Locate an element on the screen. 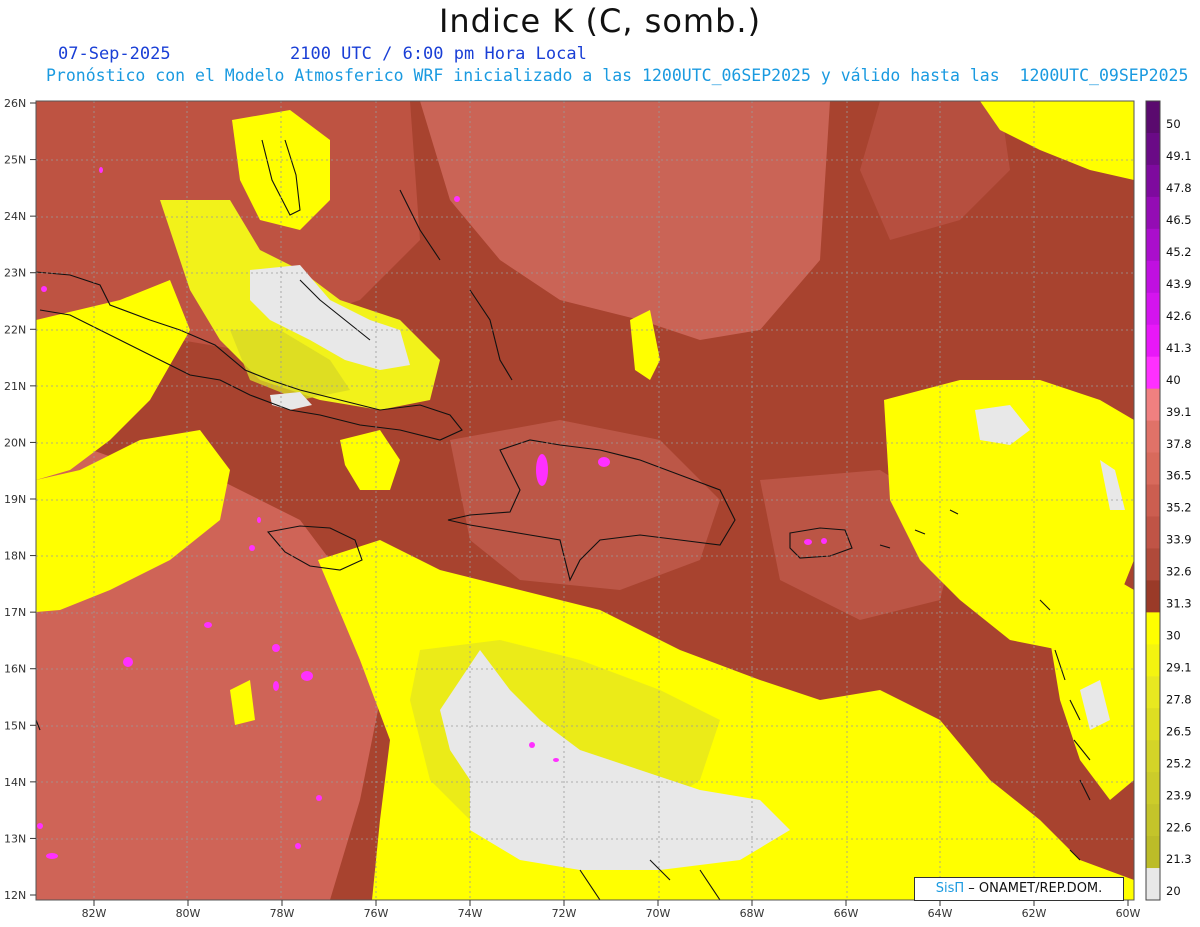 This screenshot has width=1200, height=927. colorbar-label: 39.1 is located at coordinates (1179, 412).